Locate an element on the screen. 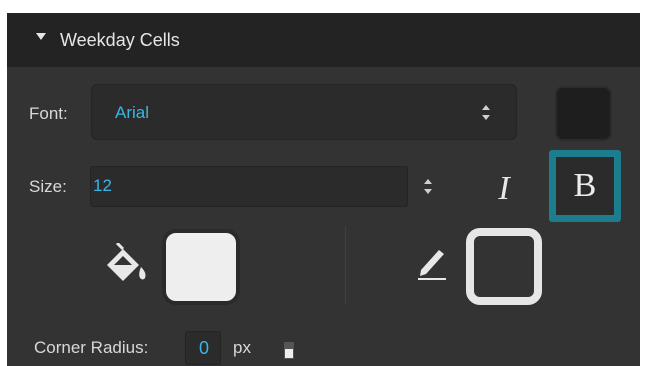  section-header: Weekday Cells is located at coordinates (323, 40).